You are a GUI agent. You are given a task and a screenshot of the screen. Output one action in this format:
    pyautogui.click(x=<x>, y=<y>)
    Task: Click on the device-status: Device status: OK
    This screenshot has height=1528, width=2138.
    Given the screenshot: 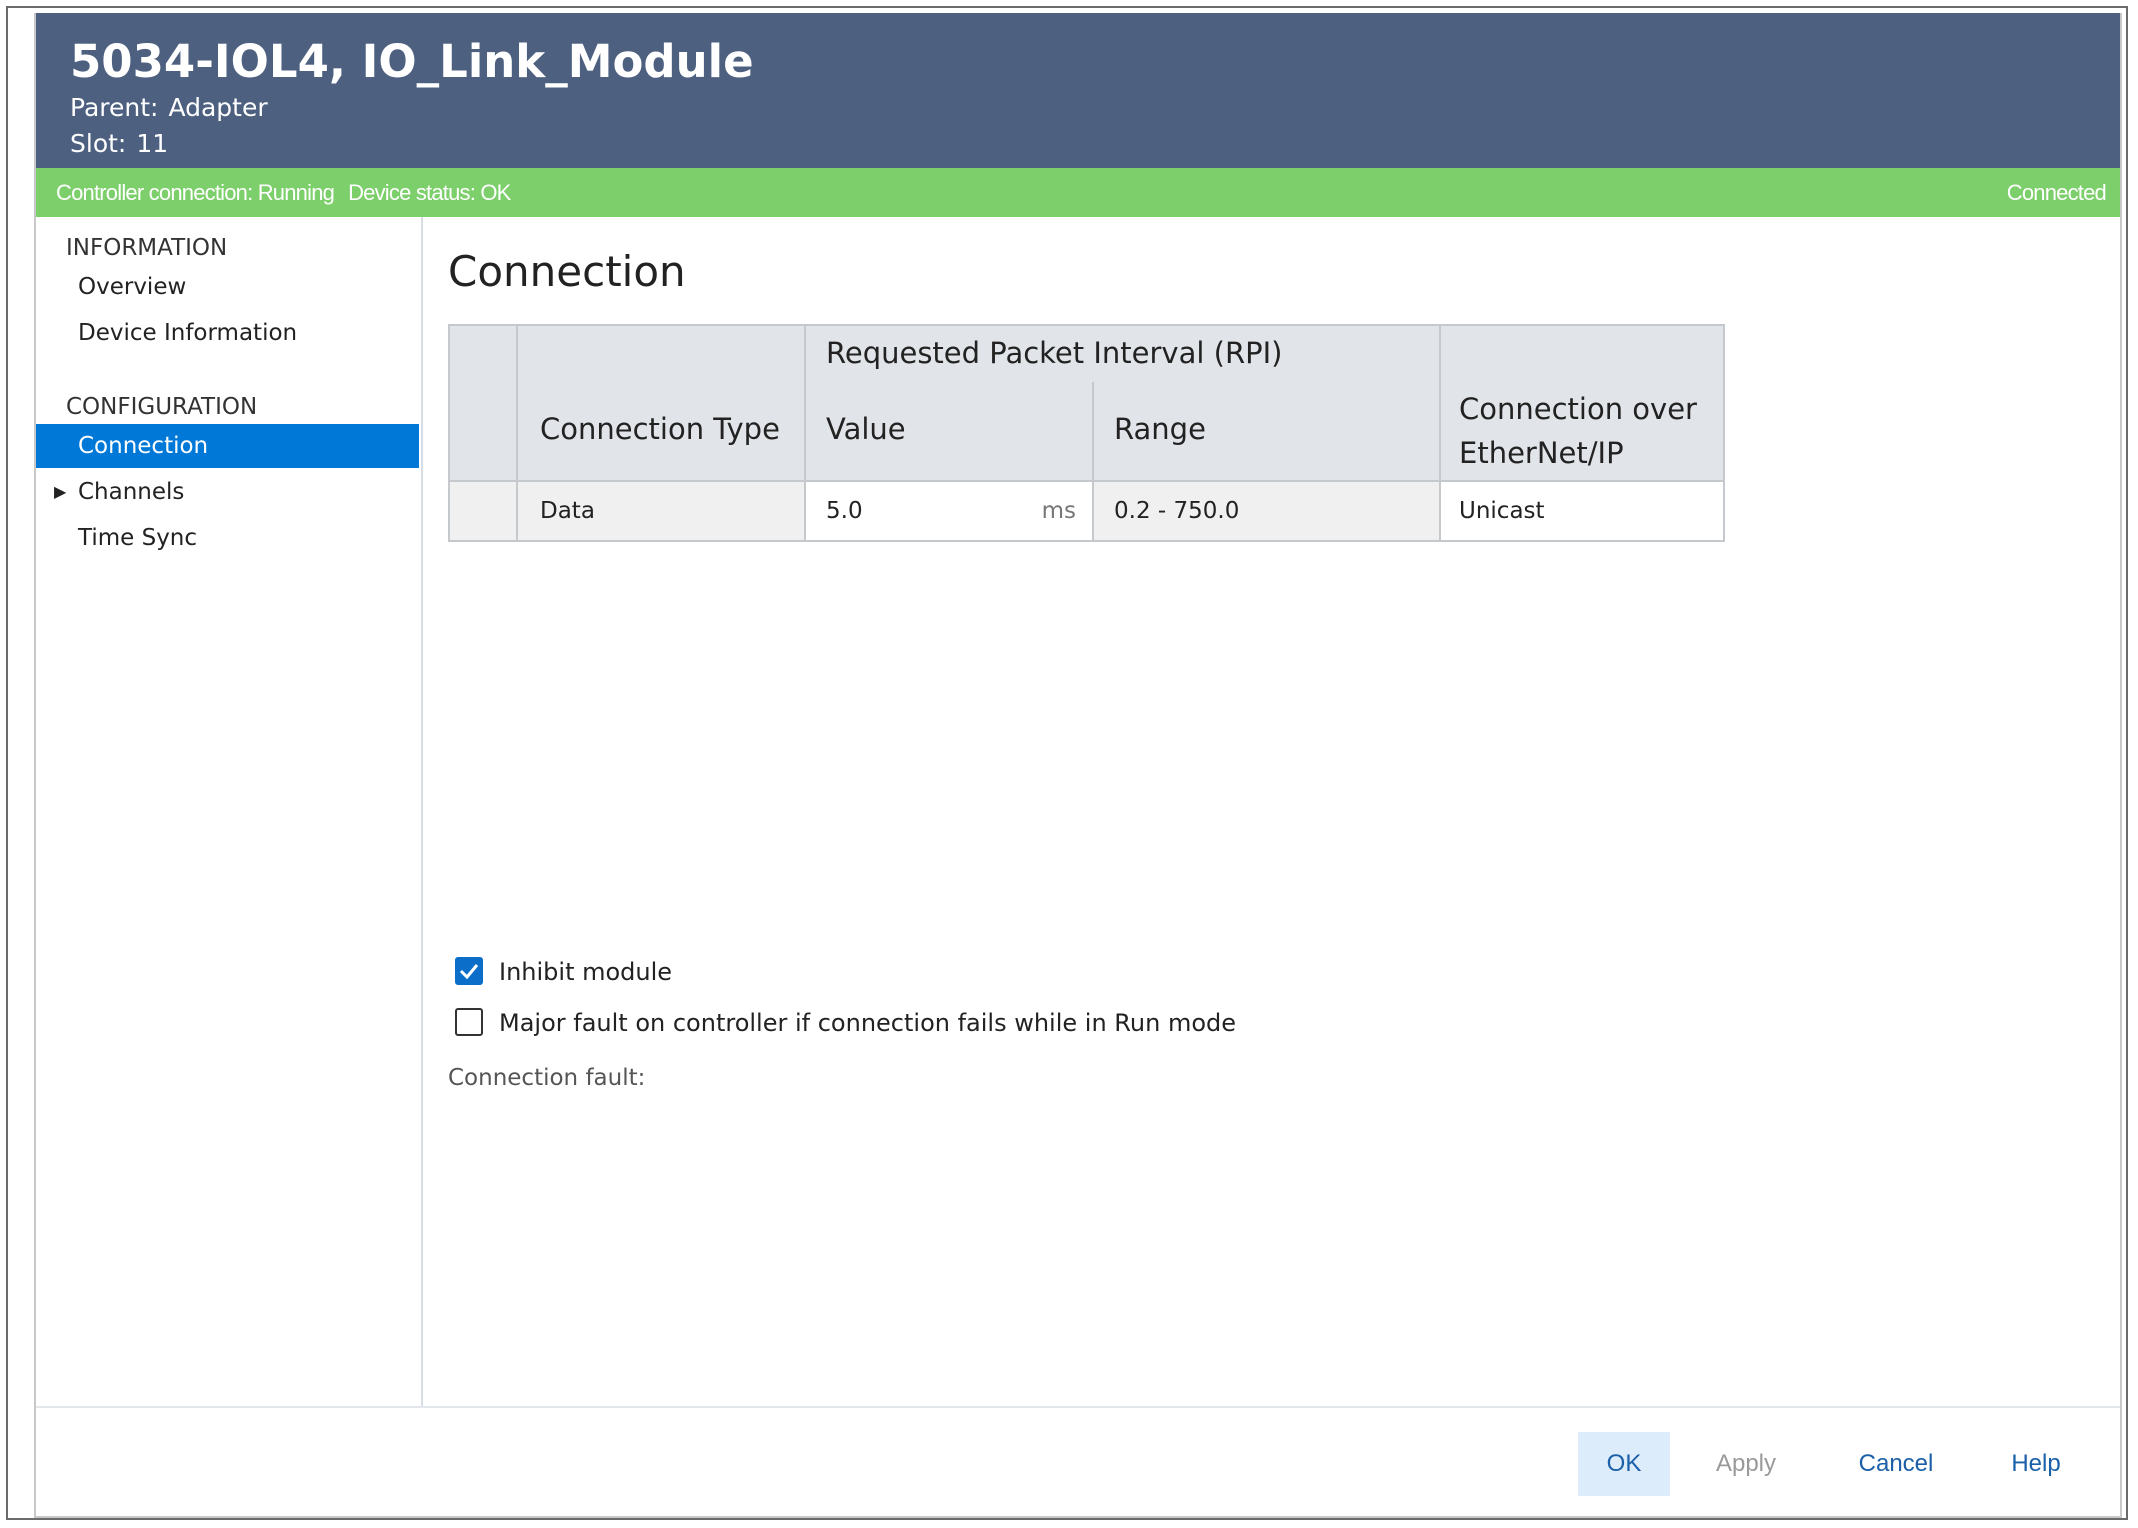 What is the action you would take?
    pyautogui.click(x=429, y=192)
    